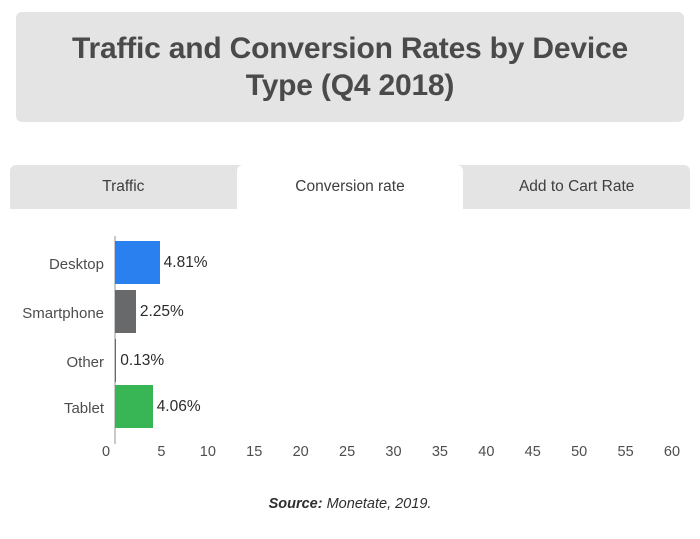 The width and height of the screenshot is (700, 539). I want to click on tab-label: Conversion rate, so click(350, 186).